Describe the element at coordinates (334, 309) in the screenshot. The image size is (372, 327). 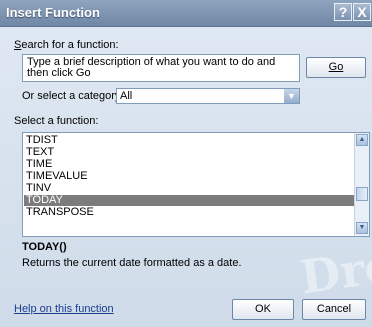
I see `cancel-button: Cancel` at that location.